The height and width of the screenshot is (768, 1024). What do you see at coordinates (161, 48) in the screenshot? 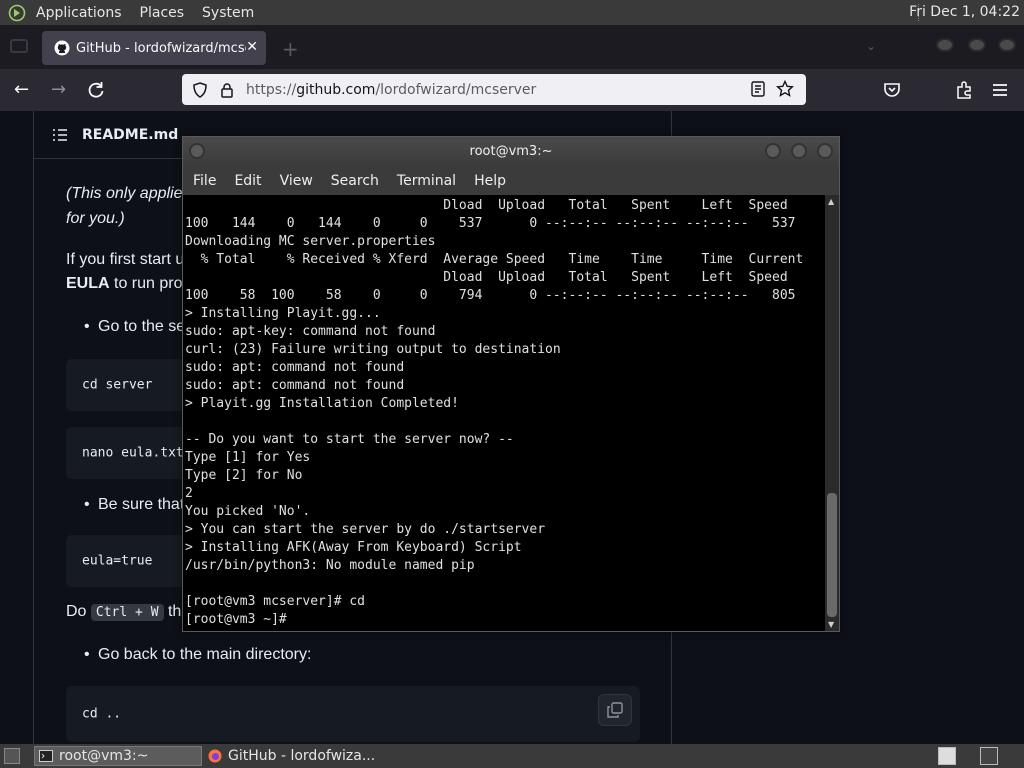
I see `tab-title: GitHub - lordofwizard/mcse` at bounding box center [161, 48].